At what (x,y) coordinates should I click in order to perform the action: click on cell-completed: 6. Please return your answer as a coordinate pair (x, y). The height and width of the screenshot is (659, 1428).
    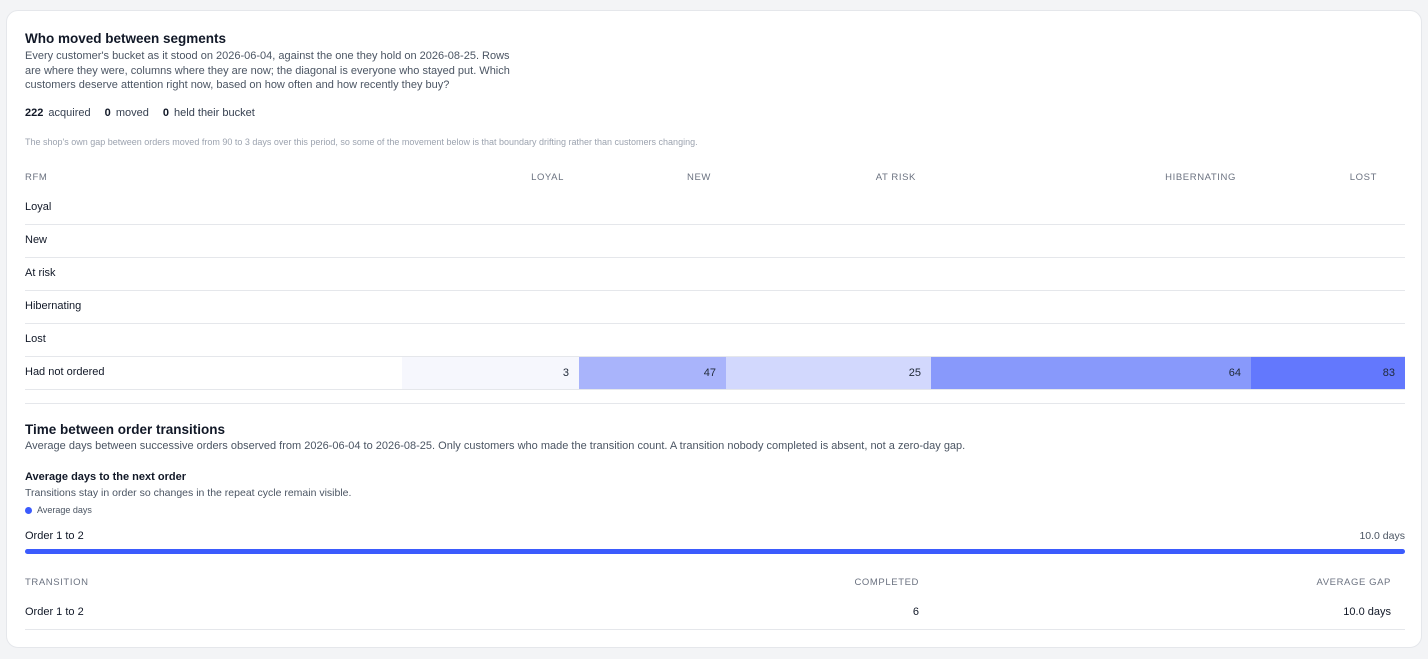
    Looking at the image, I should click on (915, 612).